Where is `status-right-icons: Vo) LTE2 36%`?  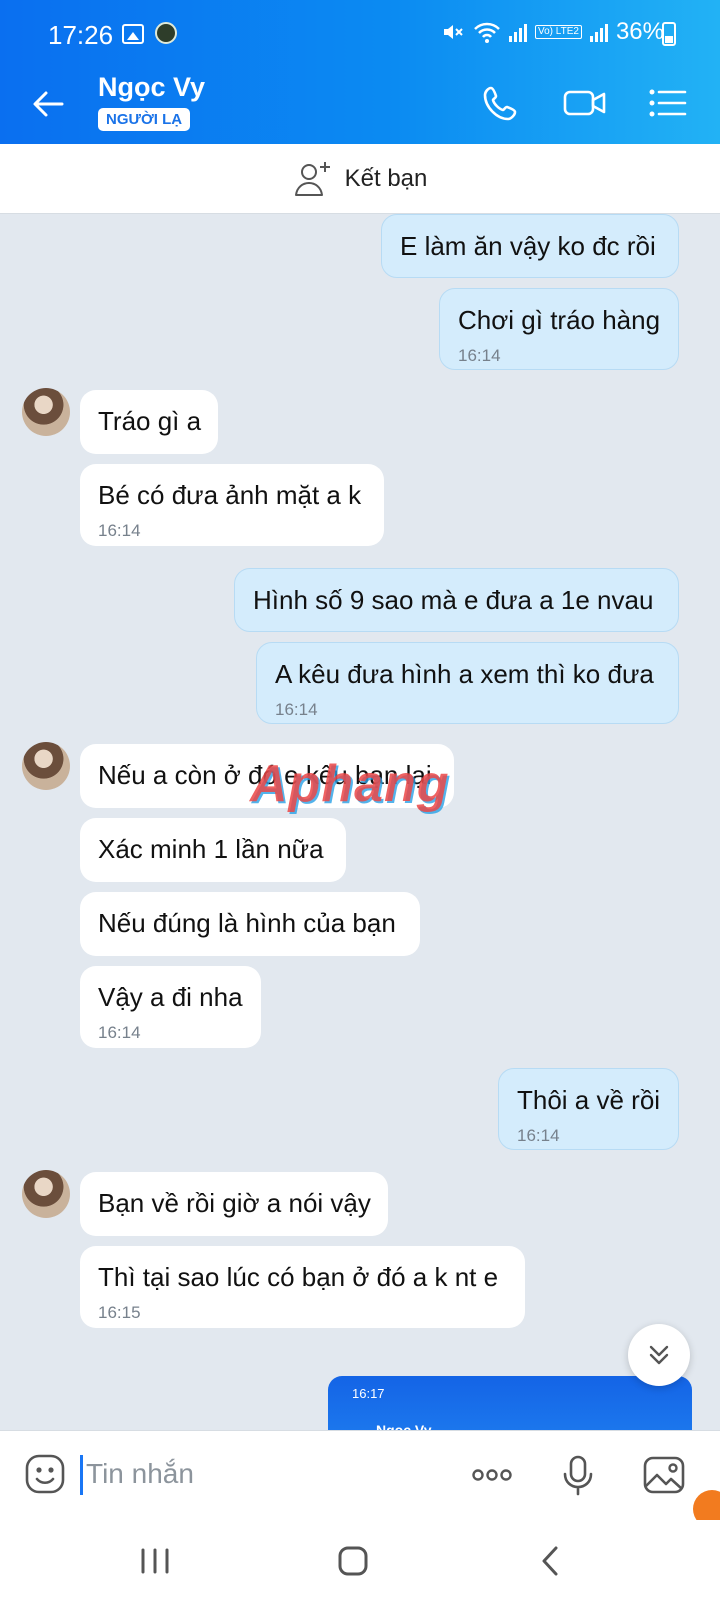
status-right-icons: Vo) LTE2 36% is located at coordinates (552, 32).